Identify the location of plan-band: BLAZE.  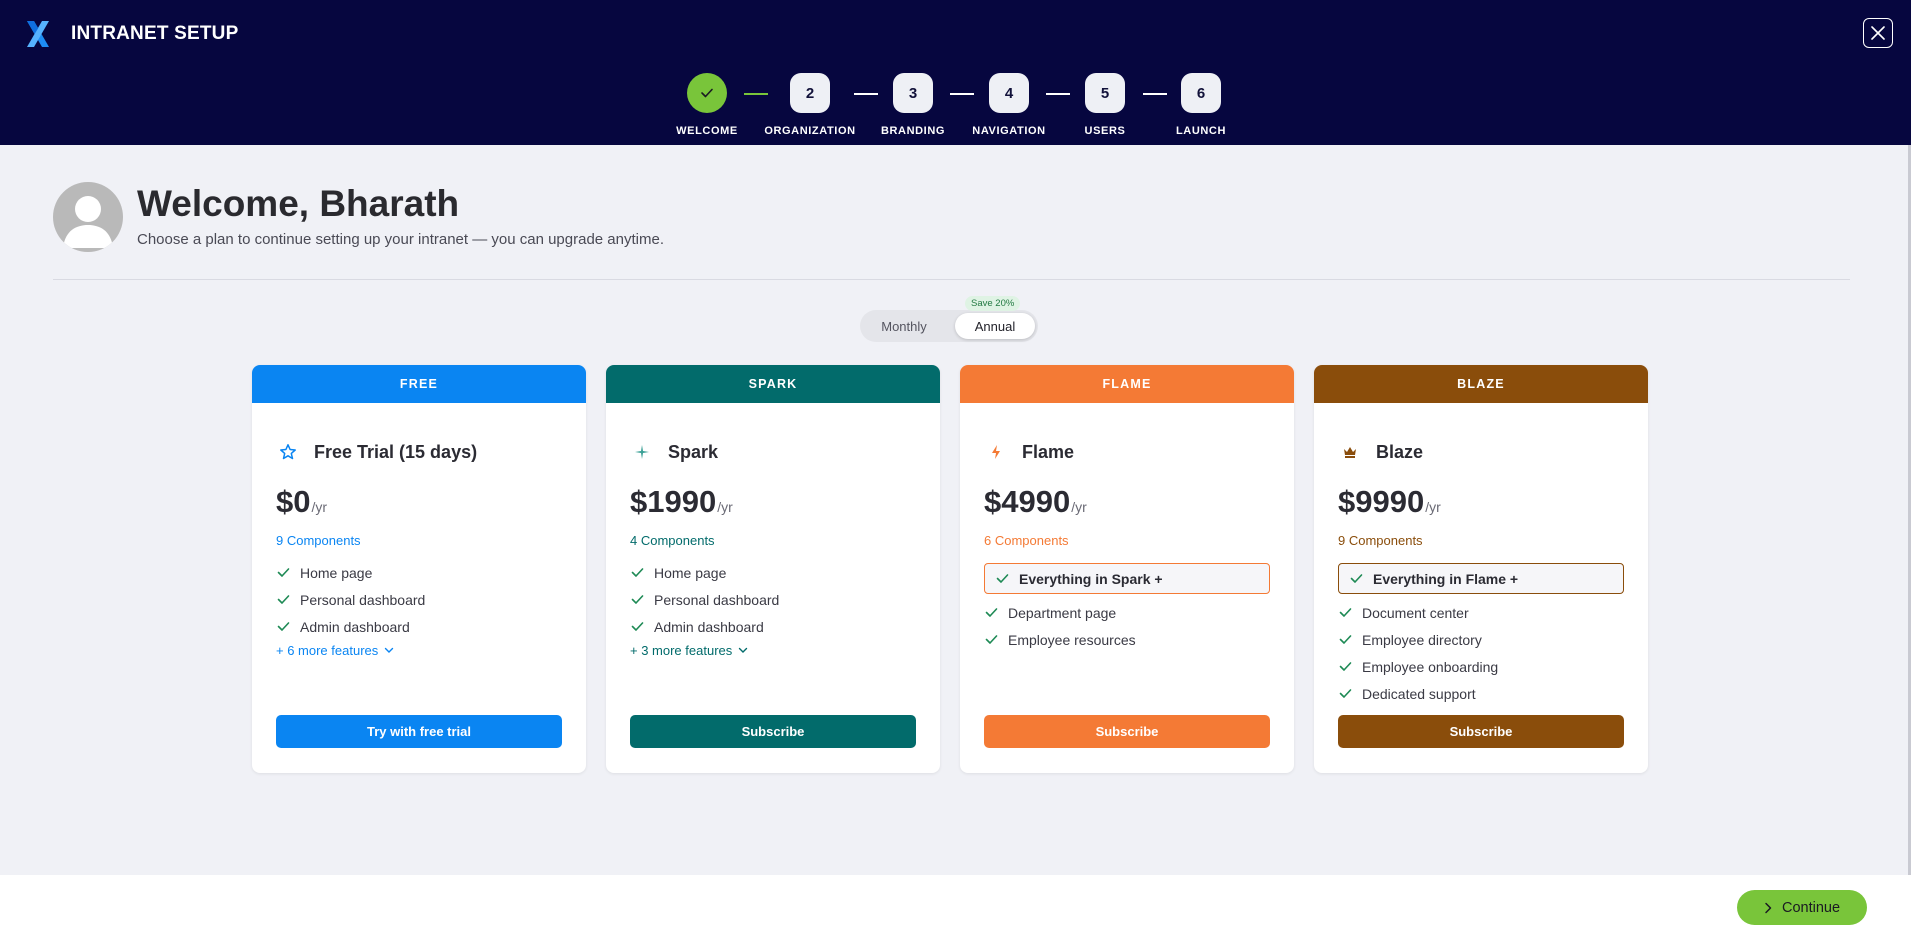
(1481, 384).